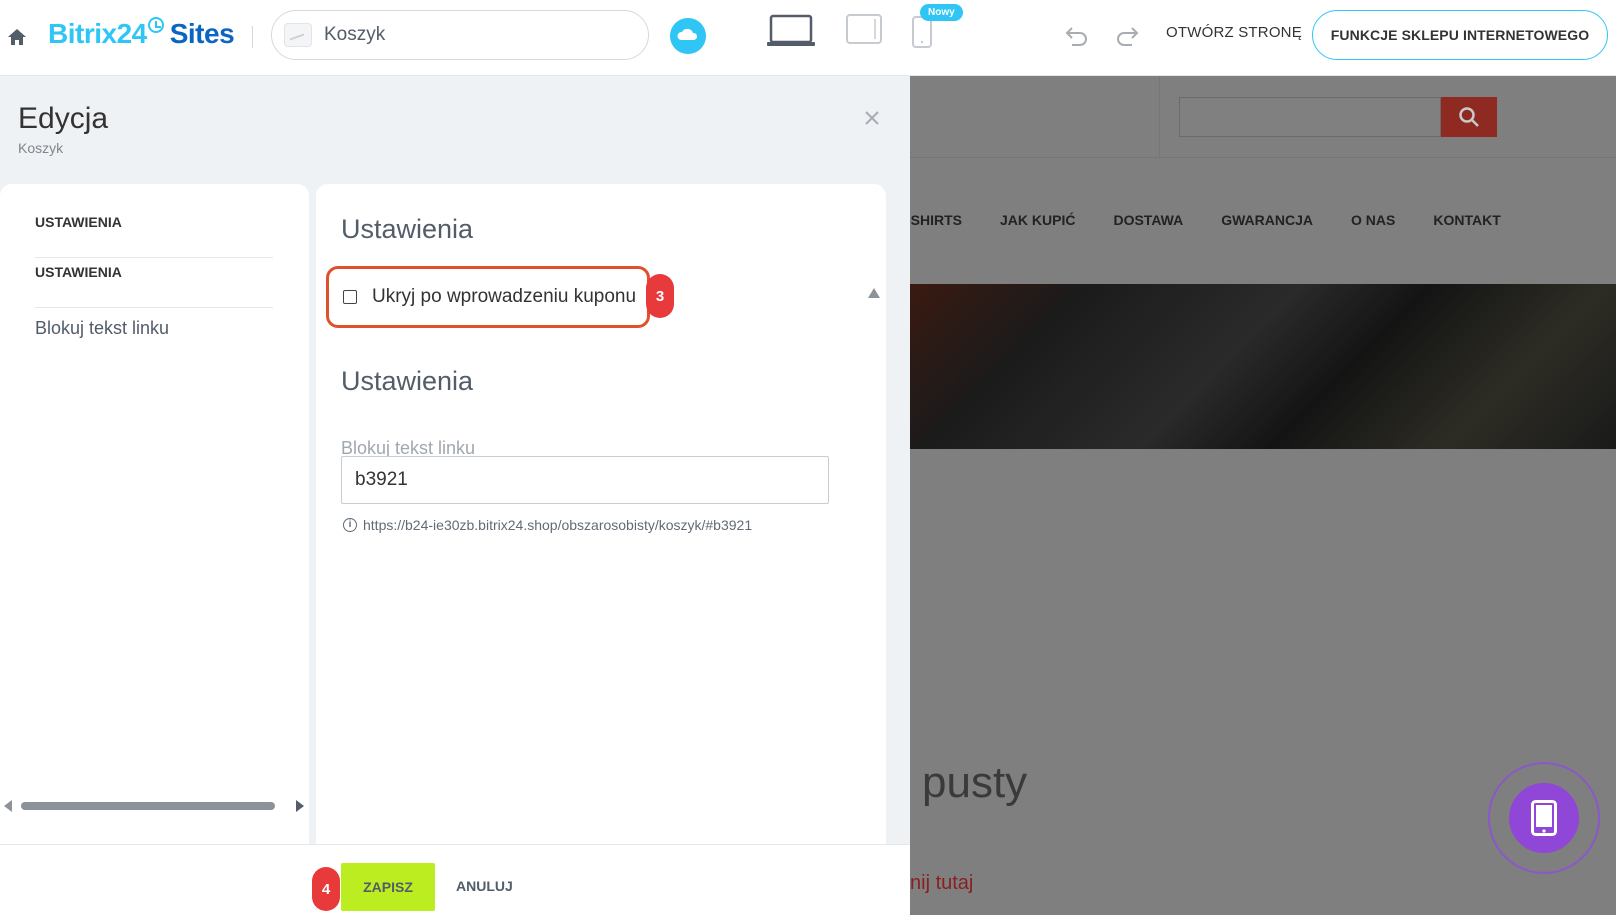 This screenshot has width=1616, height=915. I want to click on logo-divider, so click(252, 37).